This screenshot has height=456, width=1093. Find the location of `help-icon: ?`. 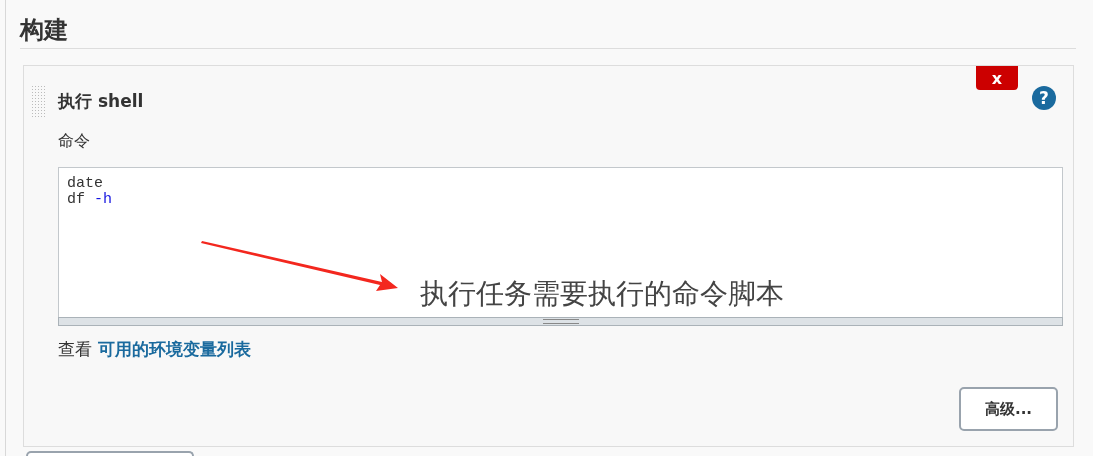

help-icon: ? is located at coordinates (1044, 98).